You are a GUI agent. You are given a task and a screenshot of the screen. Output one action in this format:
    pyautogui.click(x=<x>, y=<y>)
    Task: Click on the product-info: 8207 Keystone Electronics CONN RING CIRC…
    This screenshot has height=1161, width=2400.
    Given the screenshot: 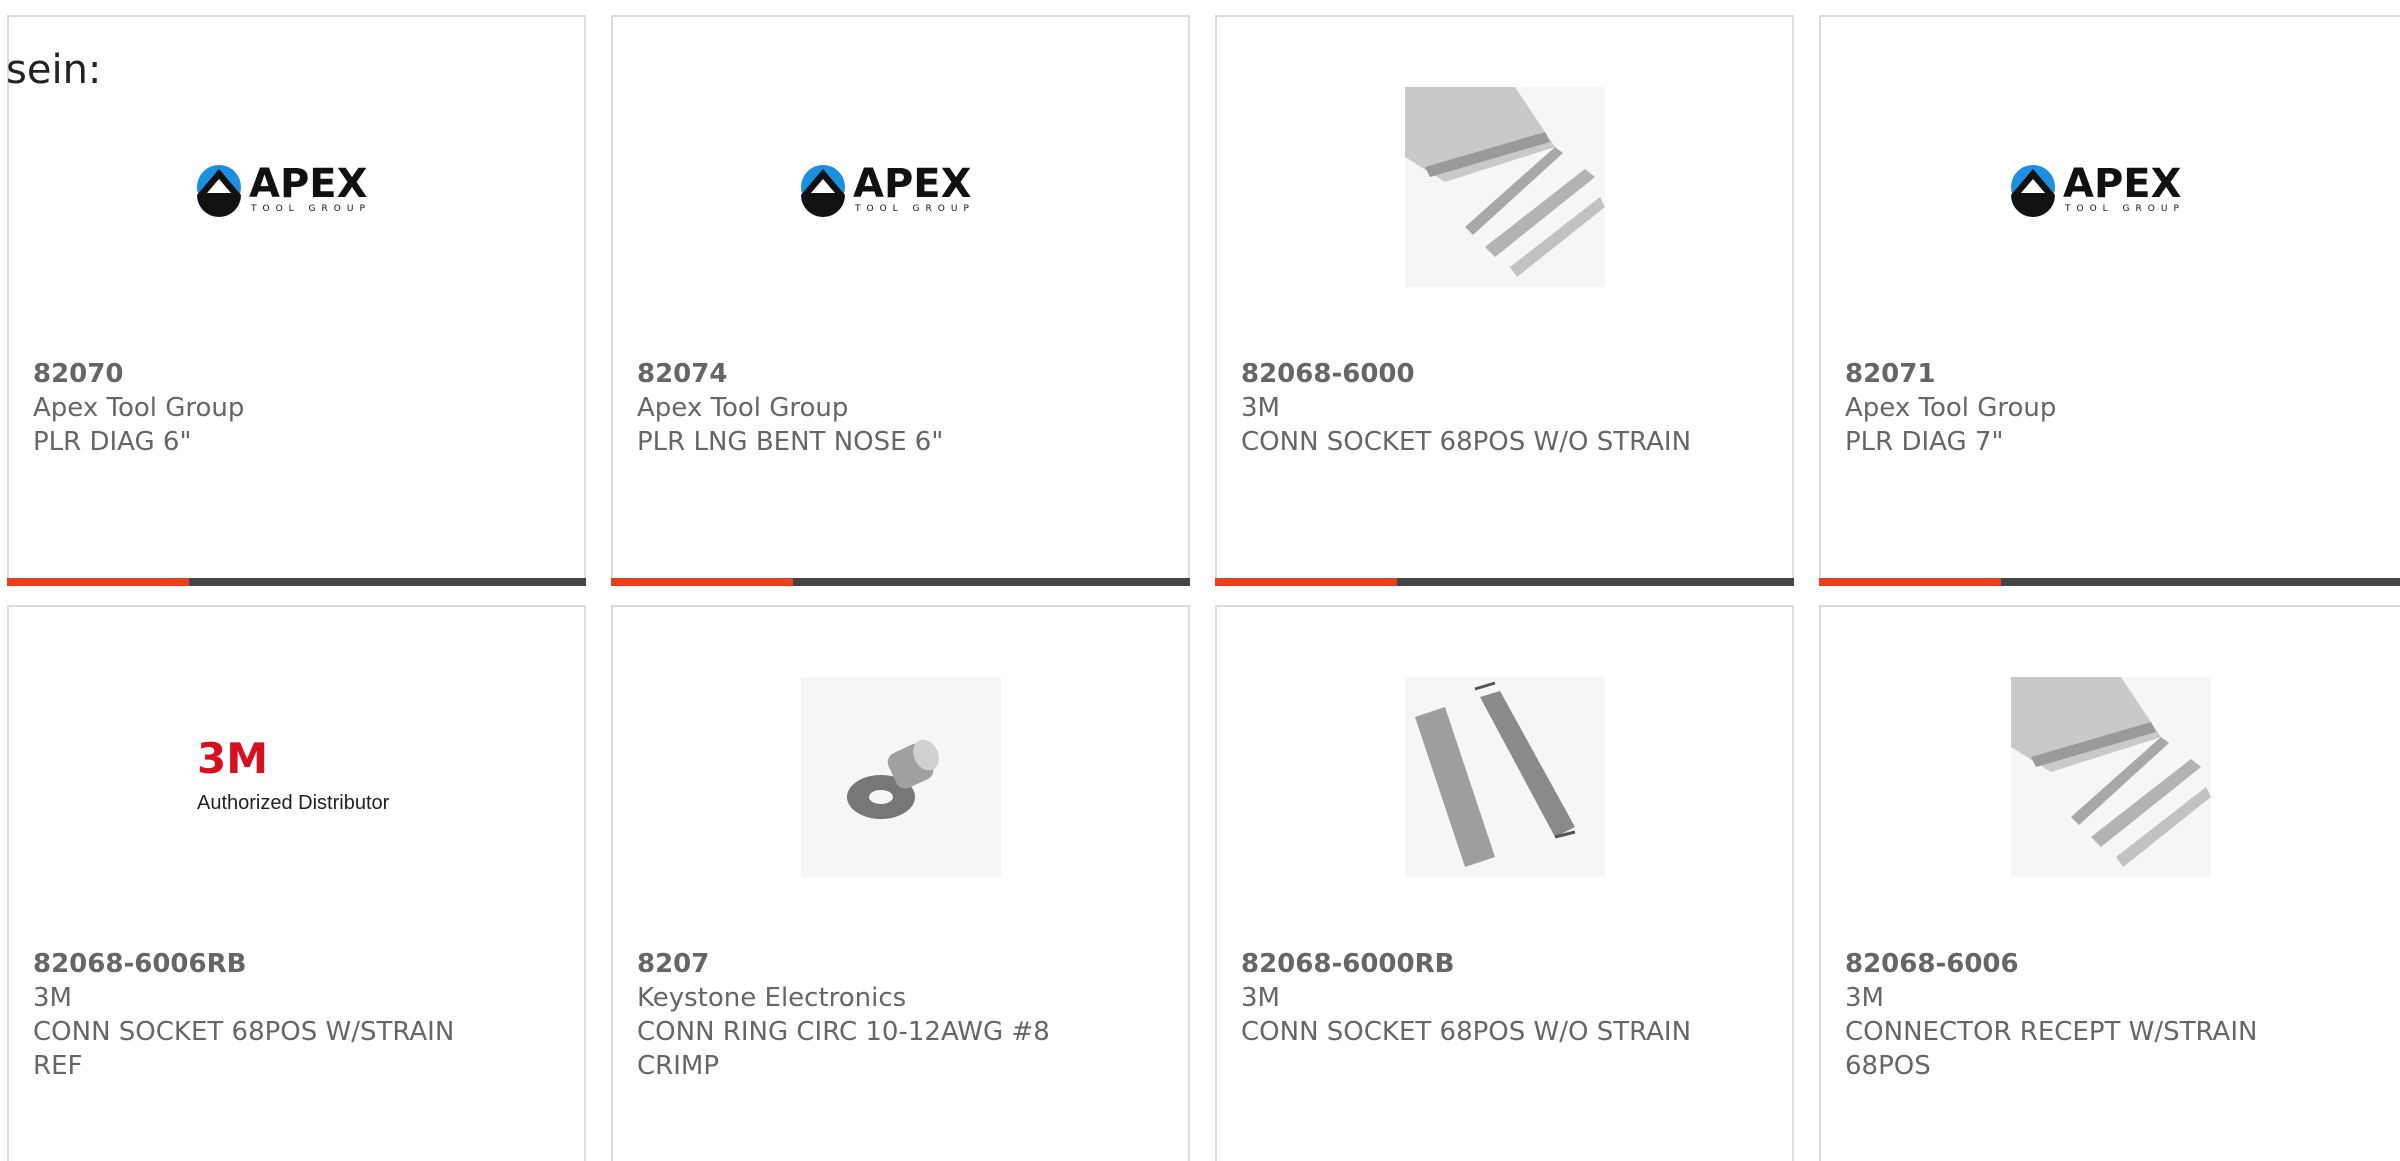 What is the action you would take?
    pyautogui.click(x=867, y=1015)
    